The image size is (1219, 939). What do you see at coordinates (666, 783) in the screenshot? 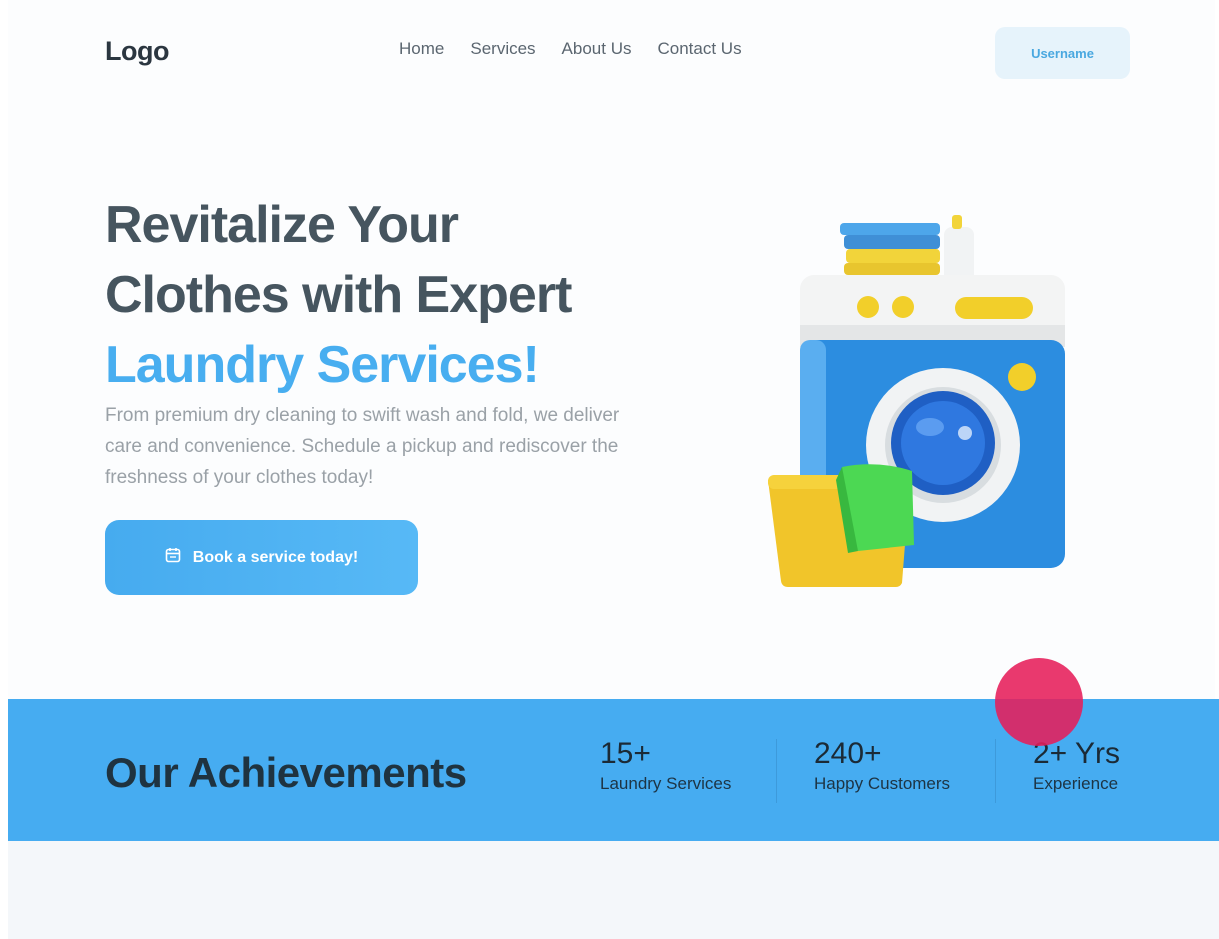
I see `stat-label: Laundry Services` at bounding box center [666, 783].